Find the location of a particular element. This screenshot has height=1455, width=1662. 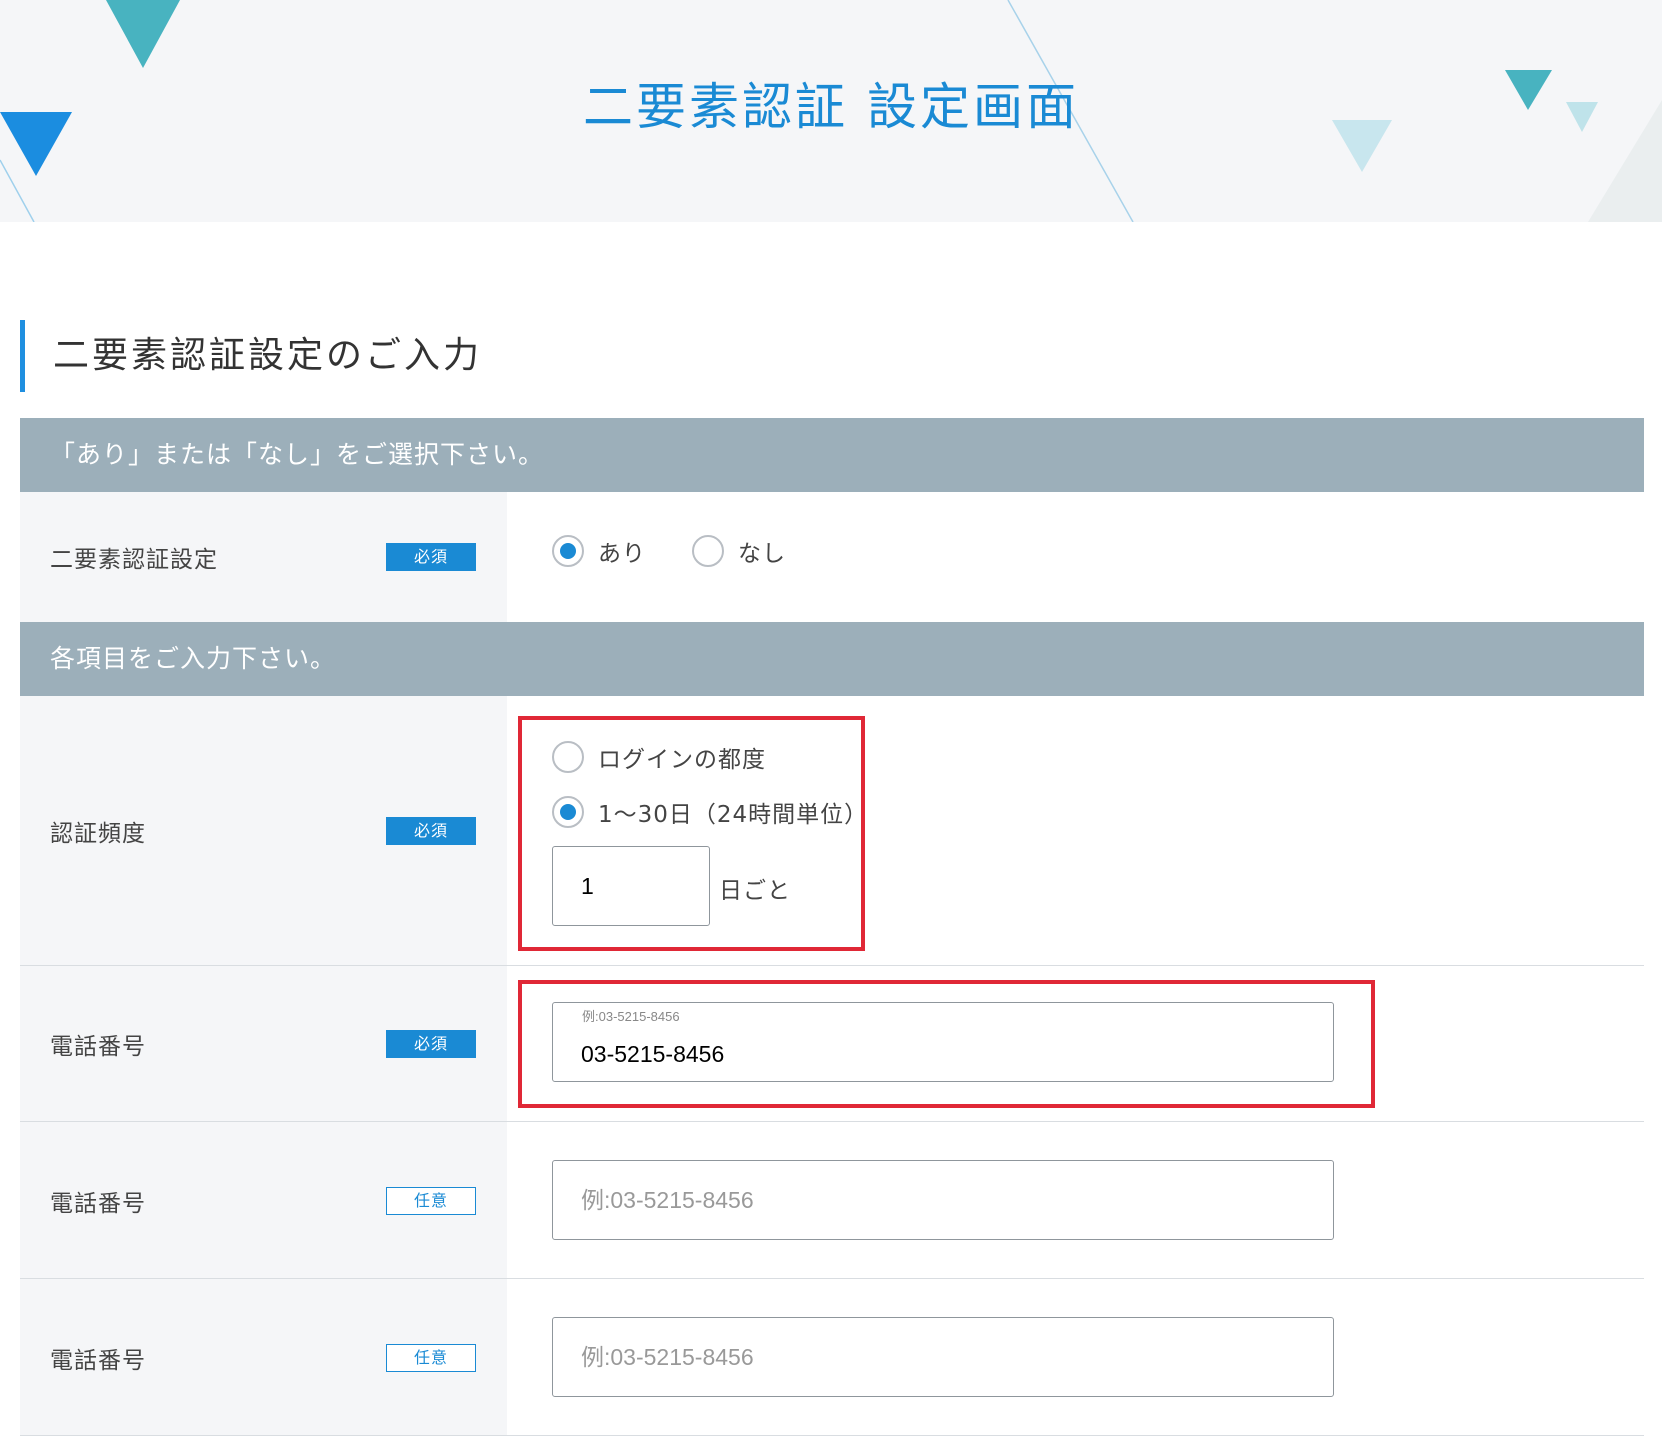

label-cell: 認証頻度 必須 is located at coordinates (263, 831).